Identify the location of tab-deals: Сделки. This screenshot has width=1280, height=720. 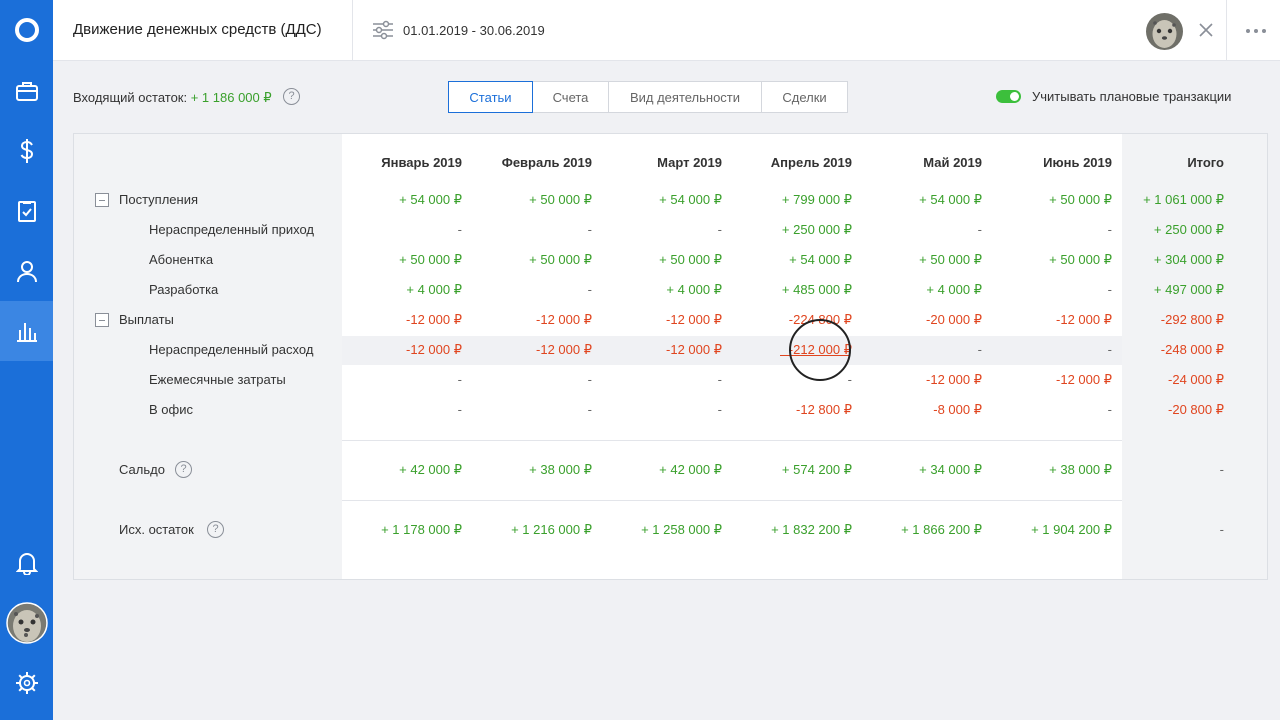
(805, 97).